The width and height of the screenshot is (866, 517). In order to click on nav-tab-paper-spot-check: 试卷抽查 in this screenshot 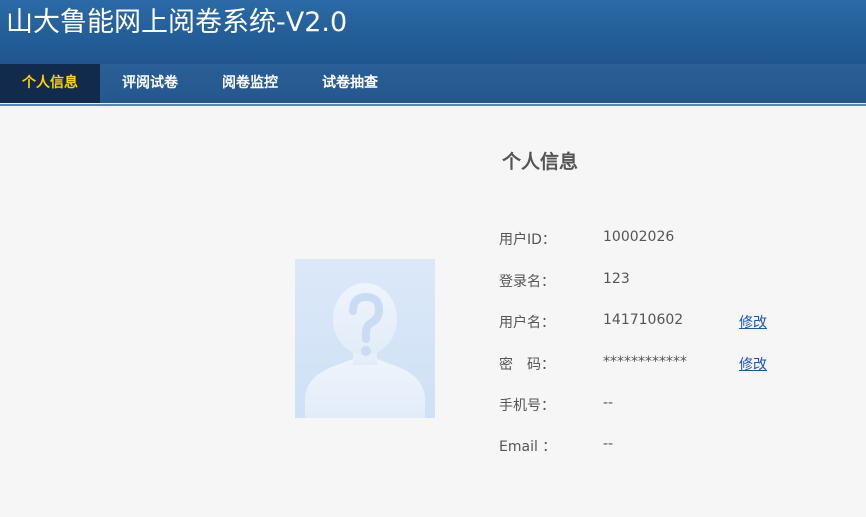, I will do `click(350, 83)`.